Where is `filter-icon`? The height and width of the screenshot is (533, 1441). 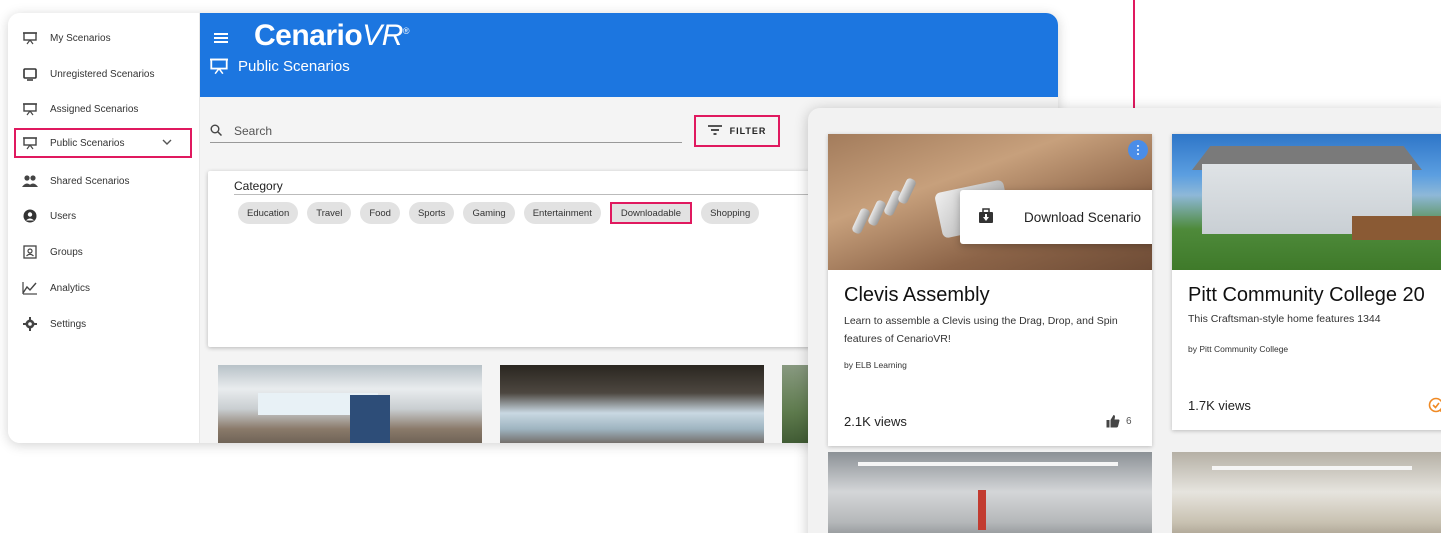
filter-icon is located at coordinates (714, 131).